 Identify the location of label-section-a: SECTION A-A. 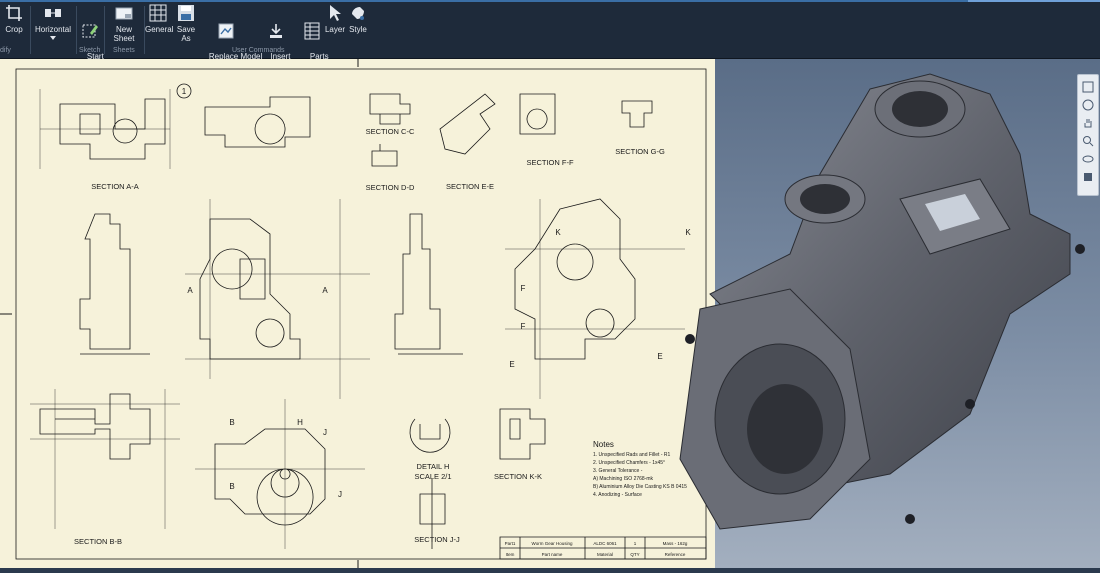
(115, 186).